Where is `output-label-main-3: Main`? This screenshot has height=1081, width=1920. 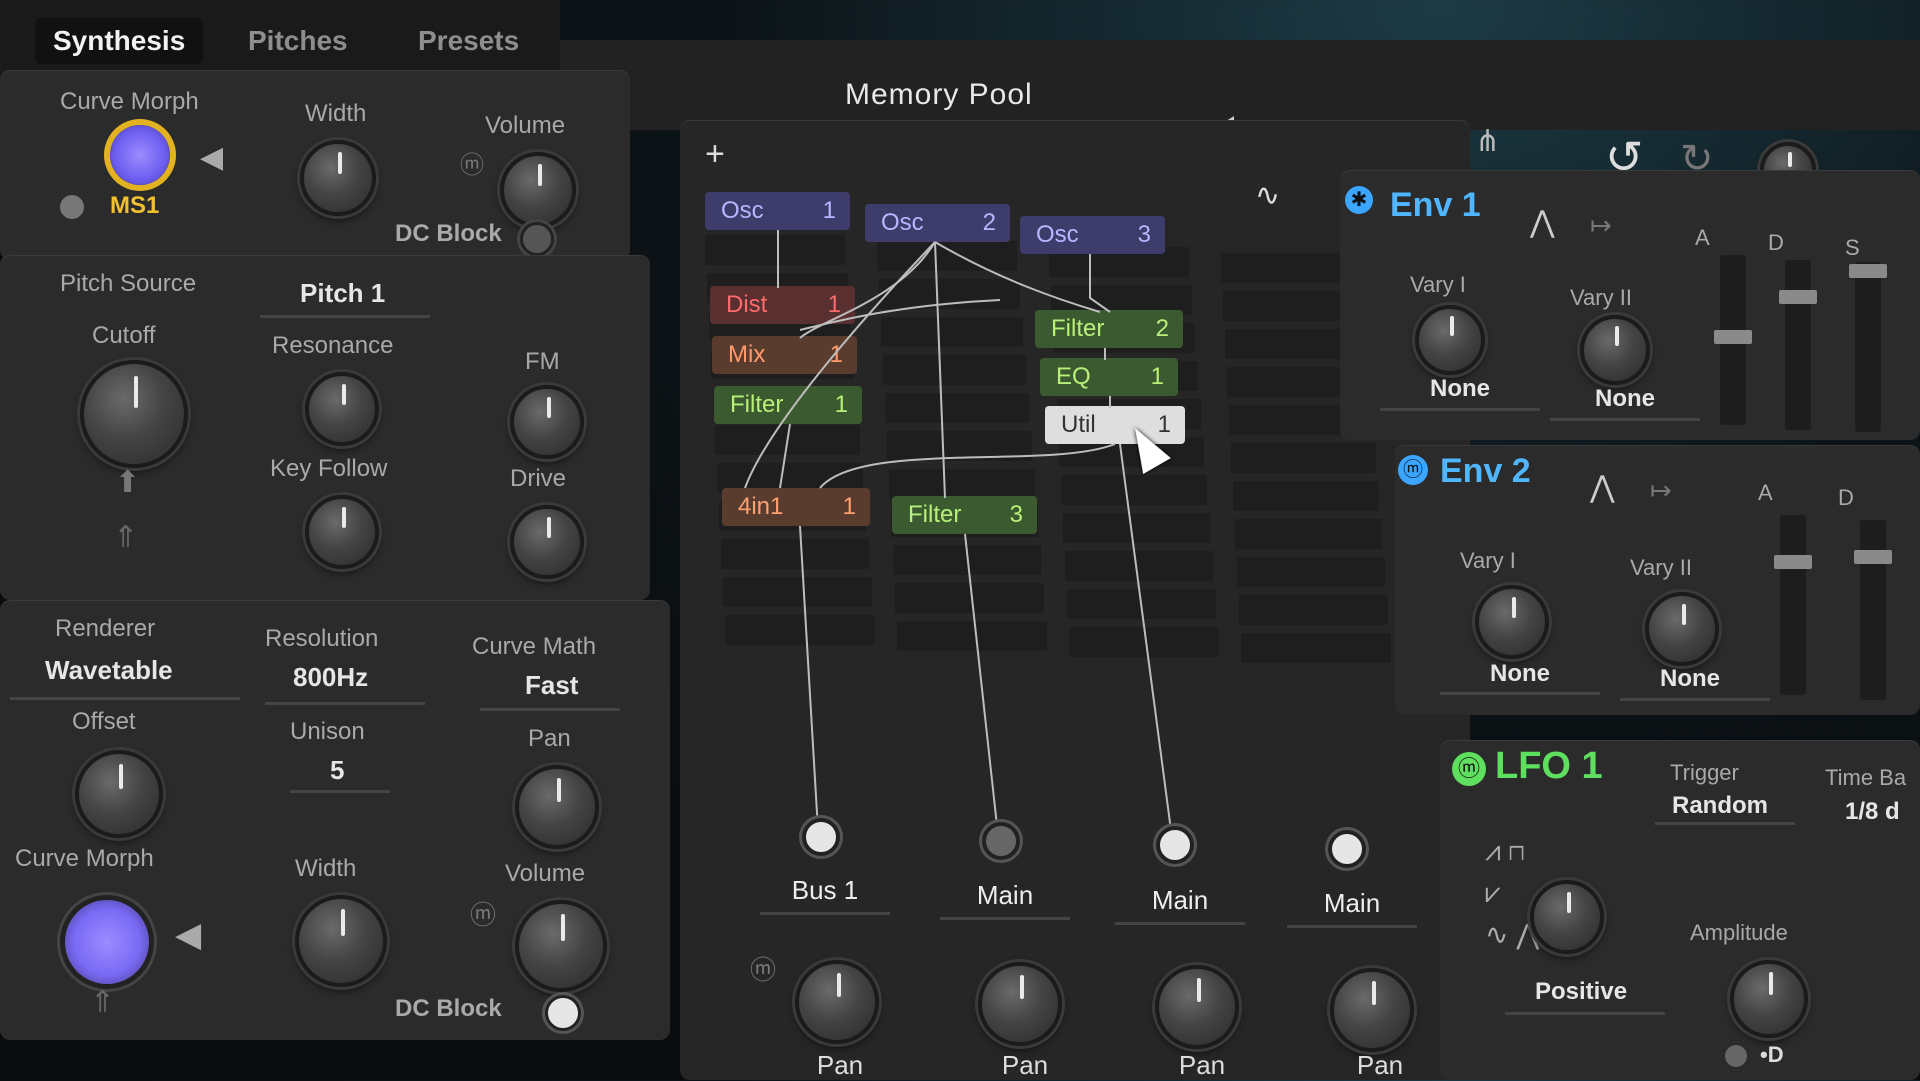
output-label-main-3: Main is located at coordinates (1352, 908).